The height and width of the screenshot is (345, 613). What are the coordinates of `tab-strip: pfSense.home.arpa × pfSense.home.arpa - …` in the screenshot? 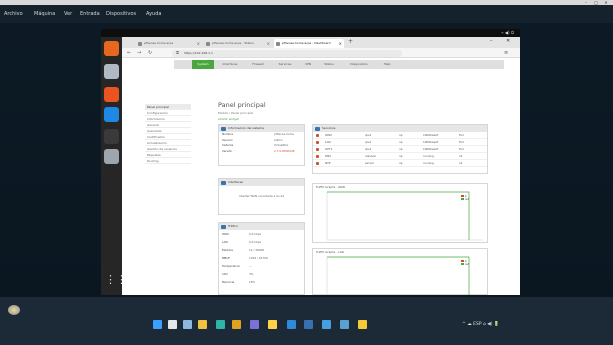 It's located at (321, 42).